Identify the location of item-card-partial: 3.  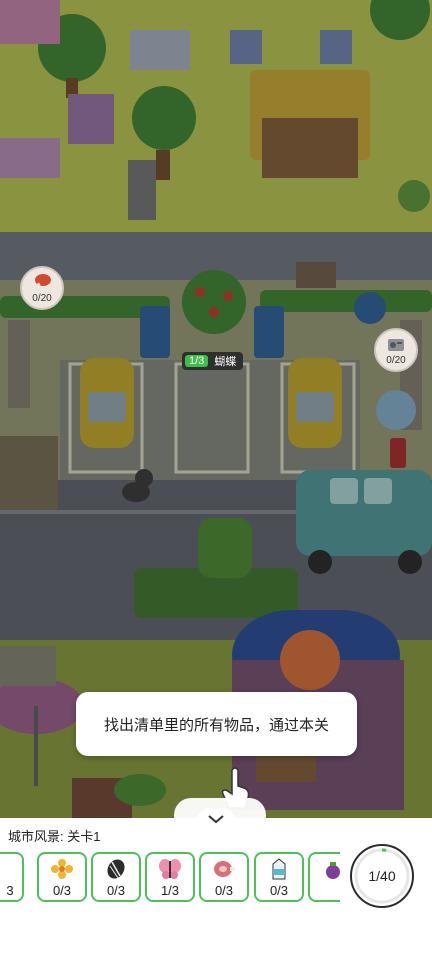
(12, 877).